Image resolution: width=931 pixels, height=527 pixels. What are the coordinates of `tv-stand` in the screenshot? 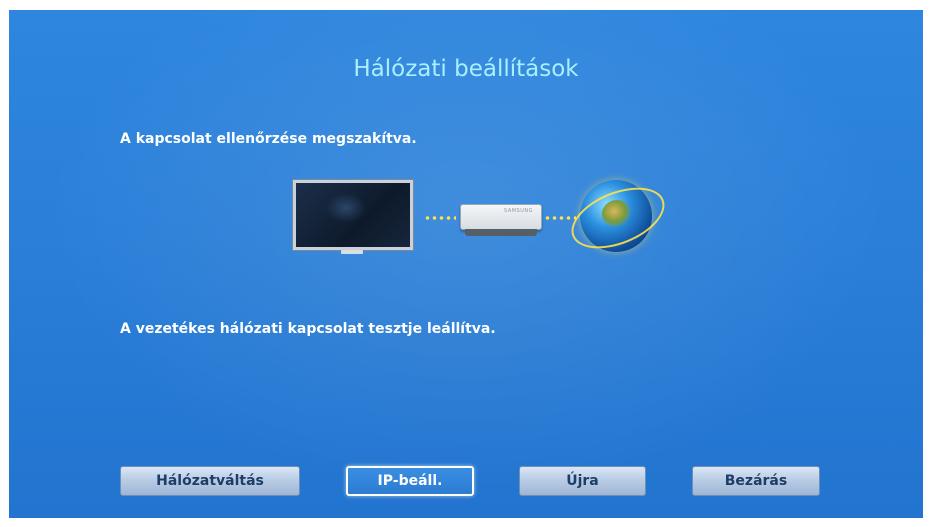 It's located at (352, 252).